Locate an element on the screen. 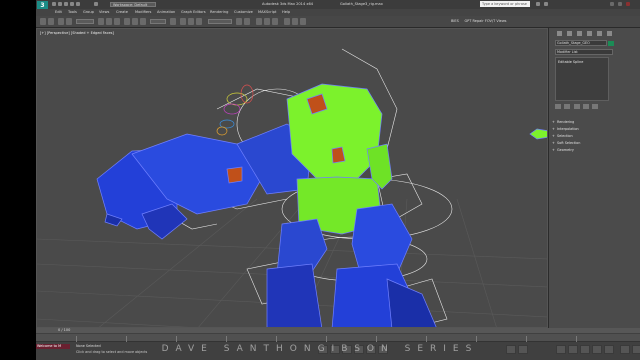 This screenshot has height=360, width=640. menu-maxscript: MAXScript is located at coordinates (267, 12).